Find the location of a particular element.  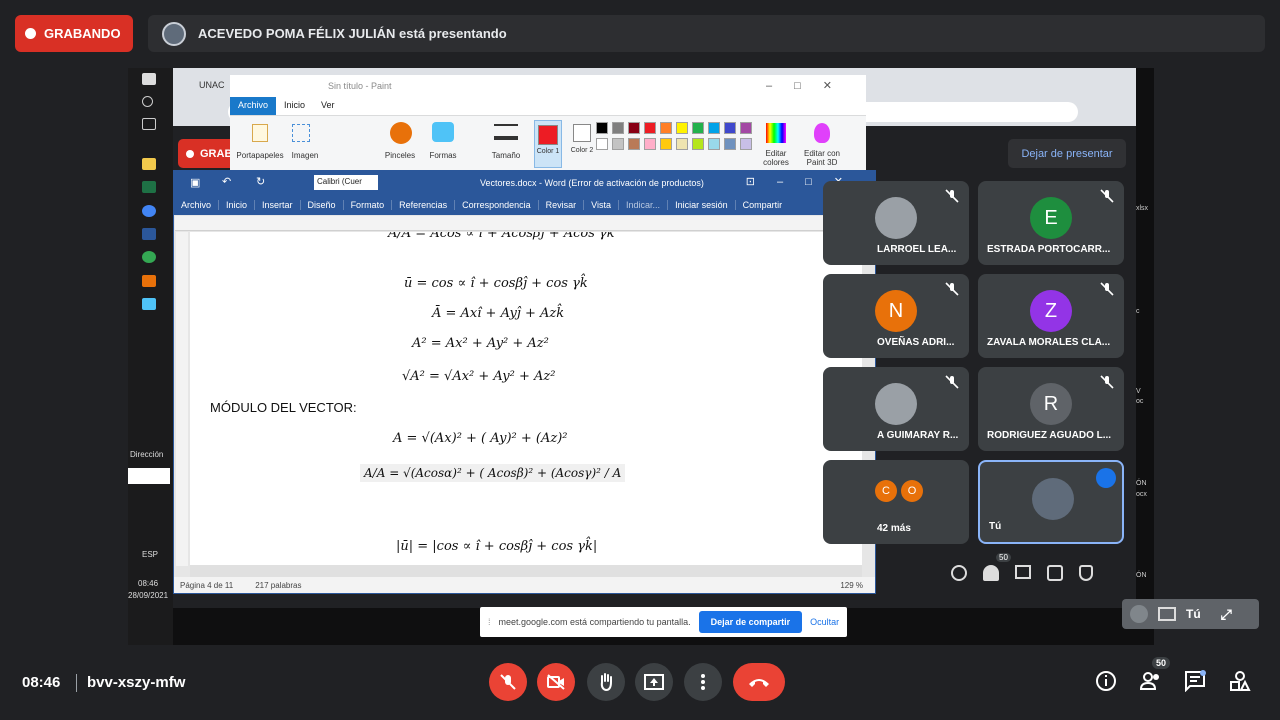

task-view-icon is located at coordinates (149, 124).